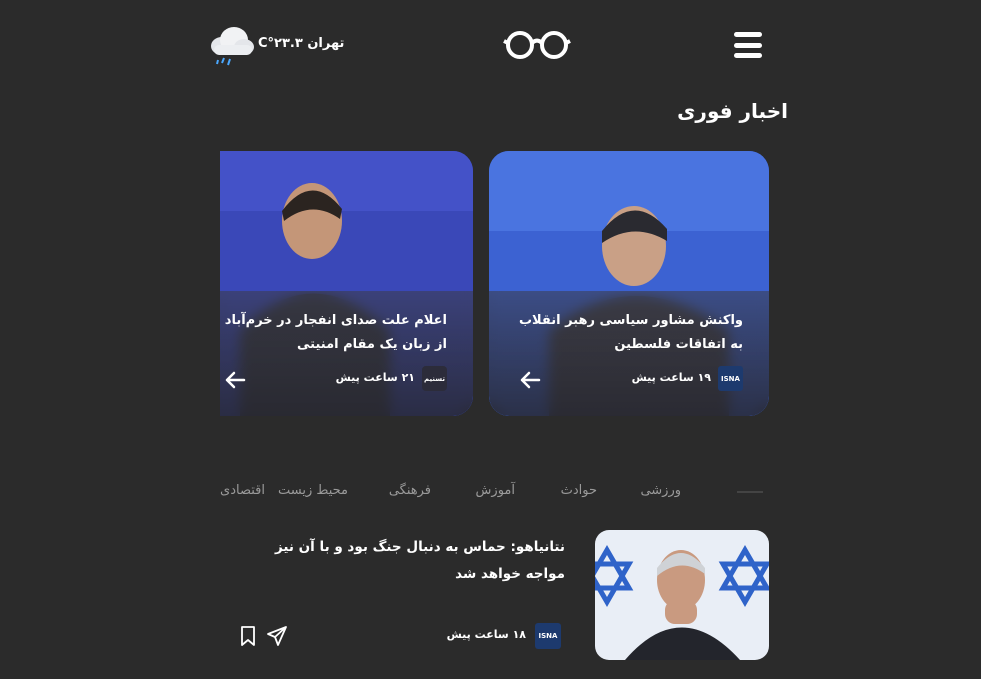 Image resolution: width=981 pixels, height=679 pixels. What do you see at coordinates (748, 45) in the screenshot?
I see `hamburger-menu-icon` at bounding box center [748, 45].